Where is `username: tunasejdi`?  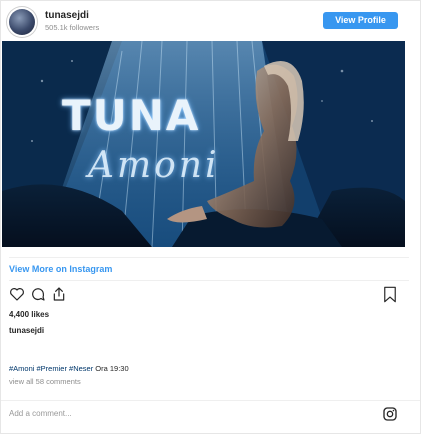
username: tunasejdi is located at coordinates (67, 15).